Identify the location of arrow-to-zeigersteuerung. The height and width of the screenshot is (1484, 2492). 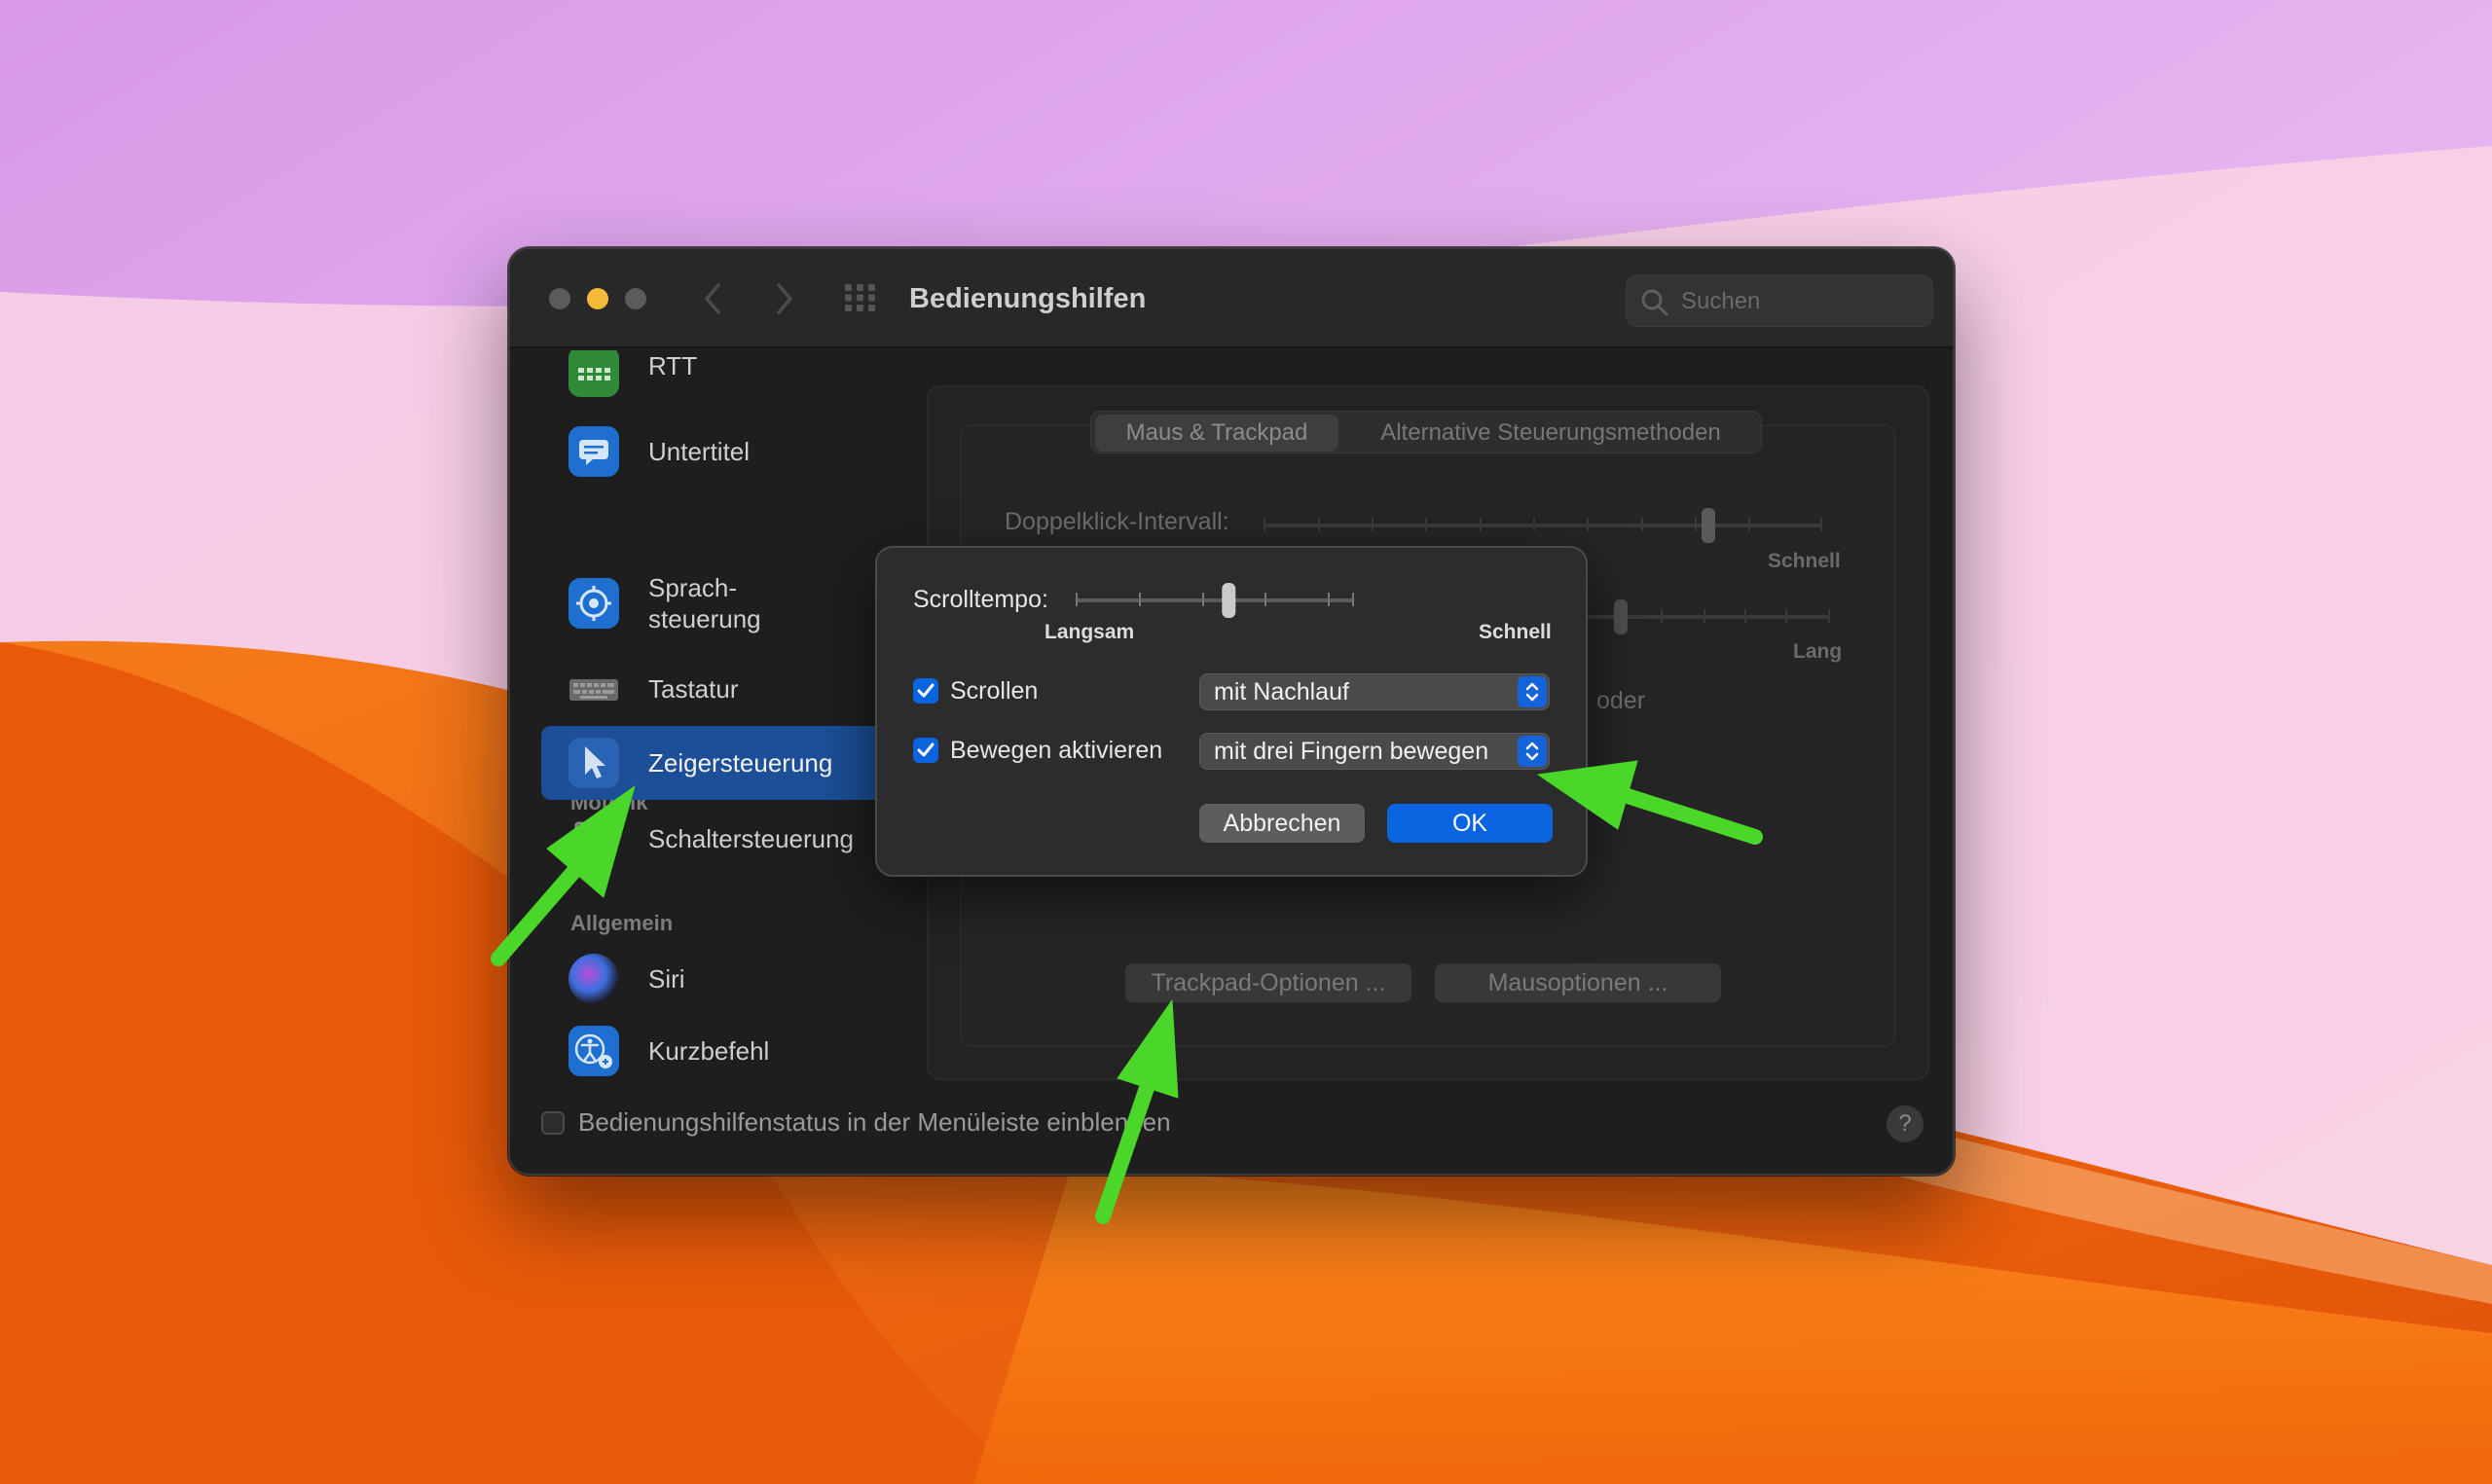
(563, 875).